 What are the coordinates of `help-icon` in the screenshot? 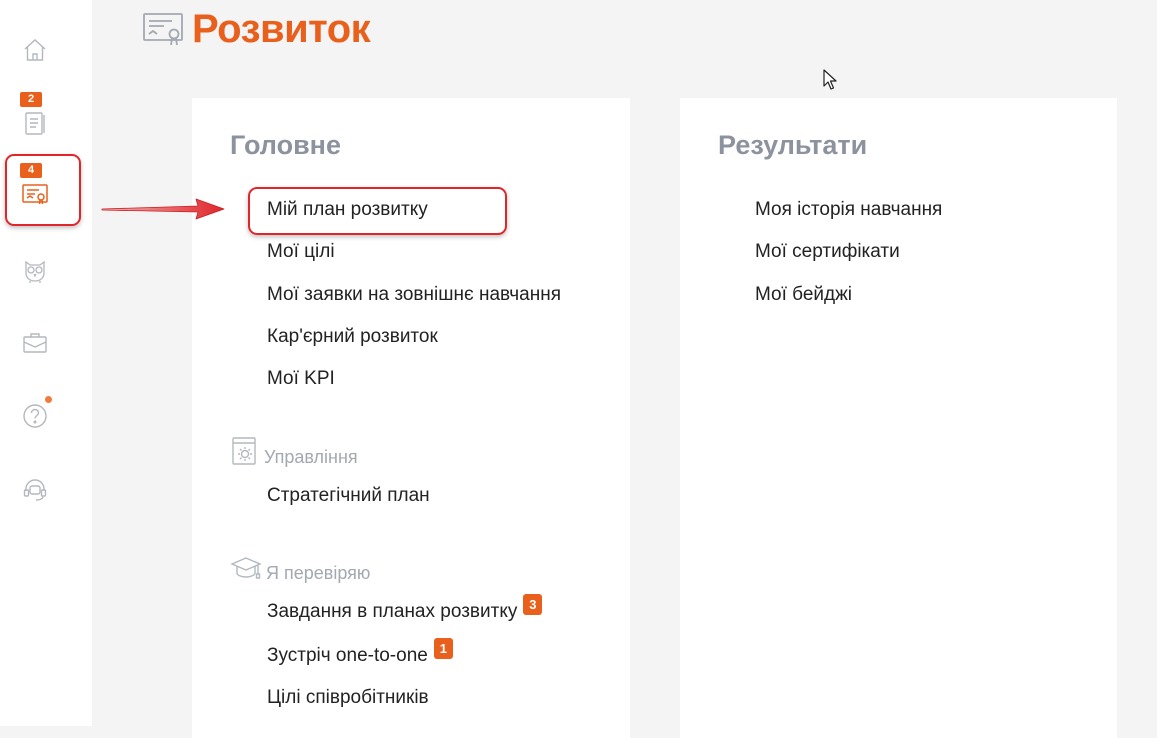 It's located at (35, 416).